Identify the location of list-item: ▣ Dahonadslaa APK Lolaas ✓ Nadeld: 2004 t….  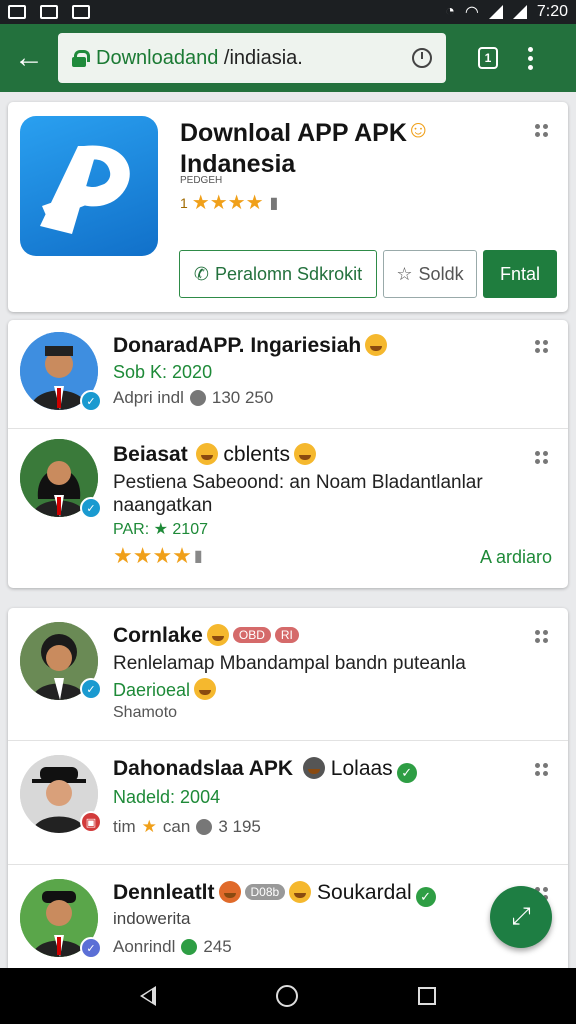
(288, 802).